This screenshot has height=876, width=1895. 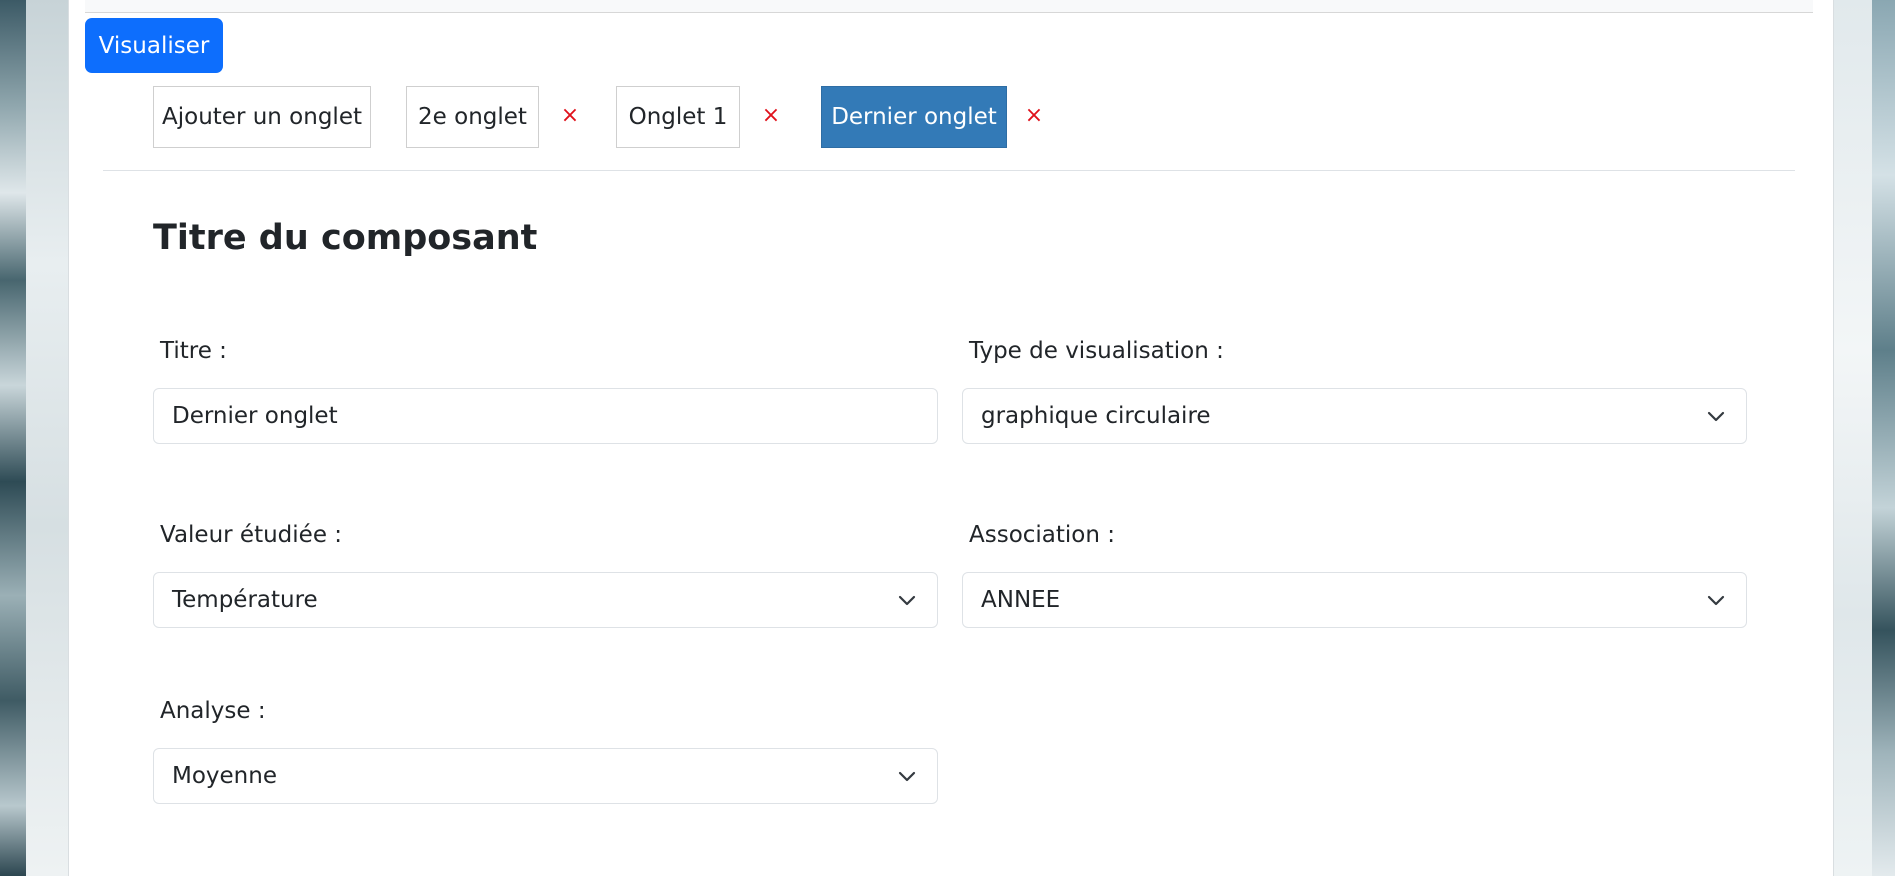 I want to click on tab-onglet-1: Onglet 1, so click(x=678, y=117).